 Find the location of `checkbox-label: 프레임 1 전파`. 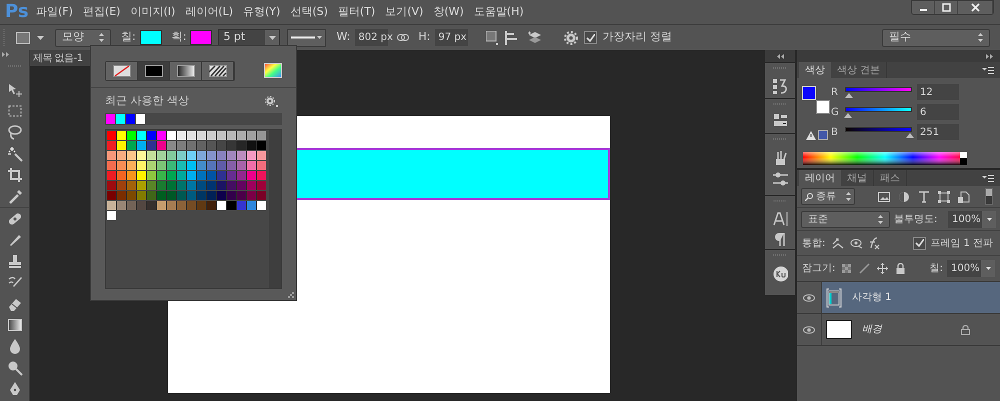

checkbox-label: 프레임 1 전파 is located at coordinates (961, 243).